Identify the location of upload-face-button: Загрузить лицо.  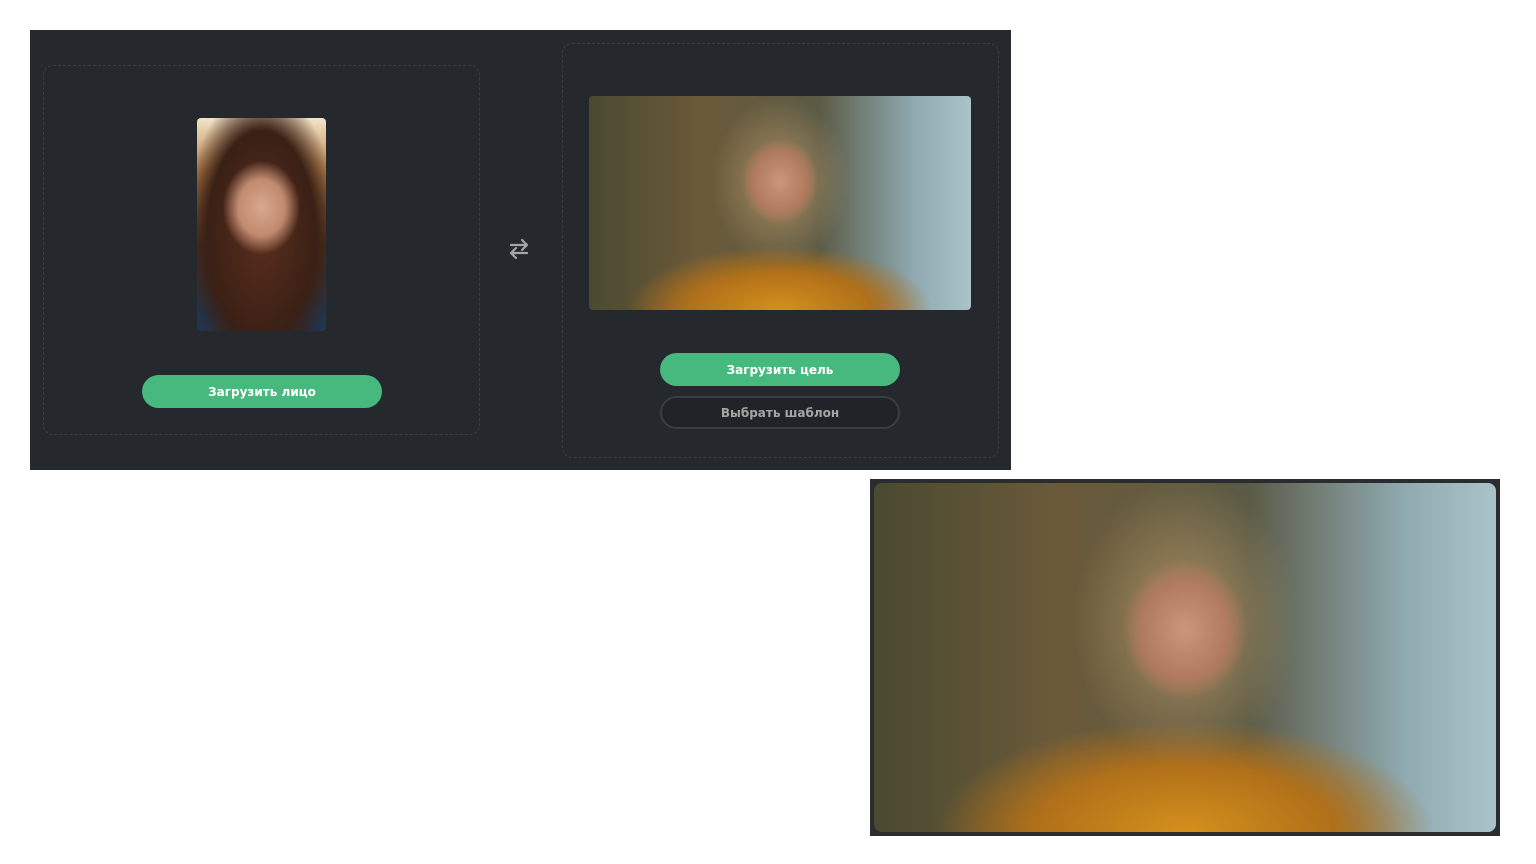
(262, 391).